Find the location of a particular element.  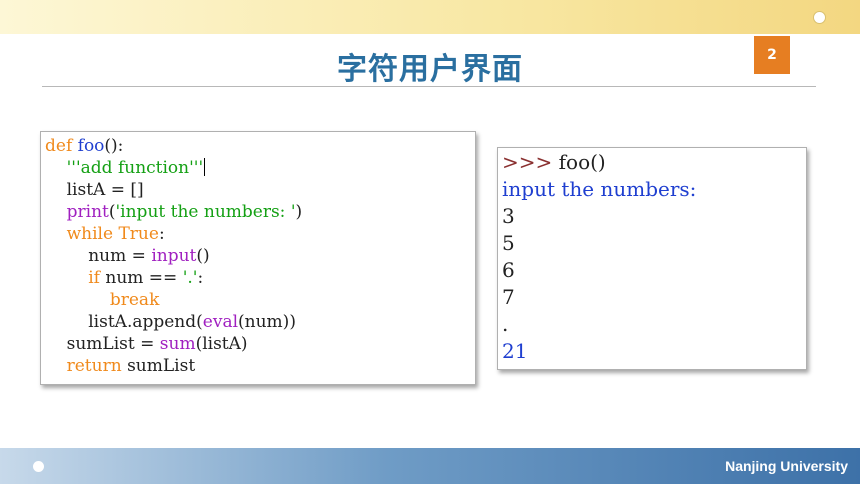

text-cursor is located at coordinates (205, 167).